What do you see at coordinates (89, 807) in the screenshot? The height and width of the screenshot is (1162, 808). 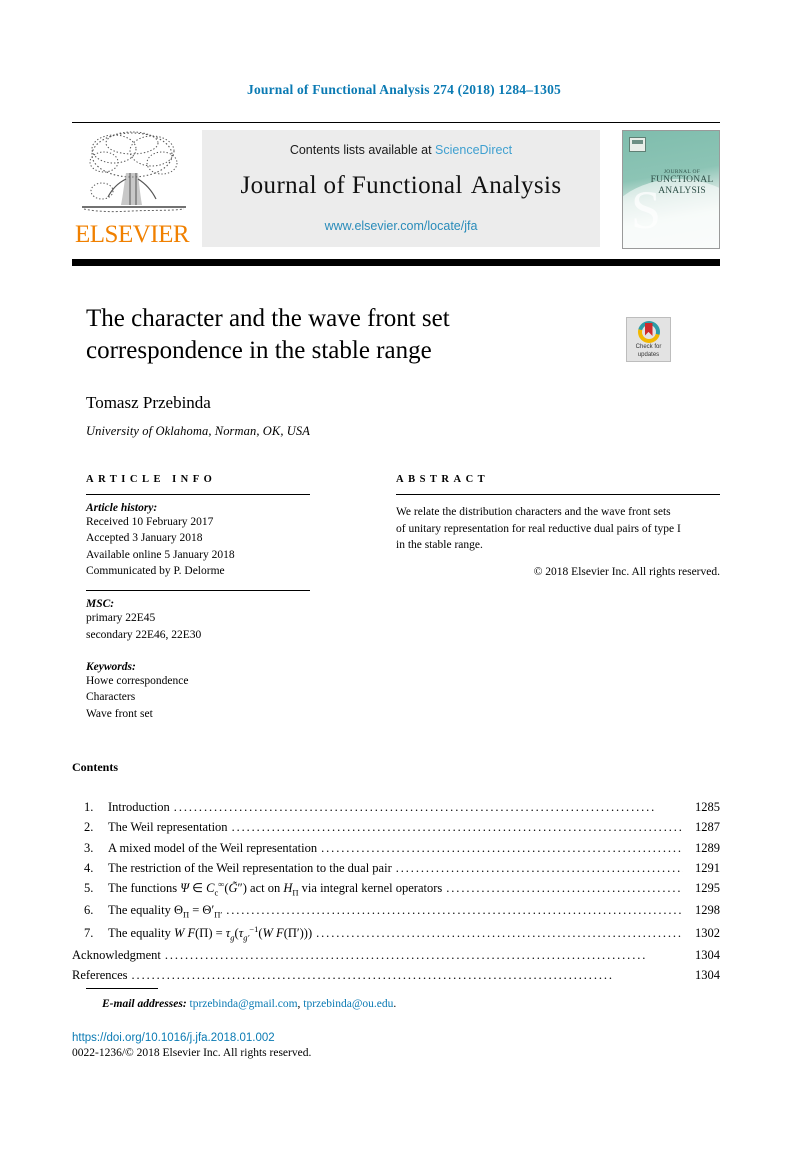 I see `toc-number: 1.` at bounding box center [89, 807].